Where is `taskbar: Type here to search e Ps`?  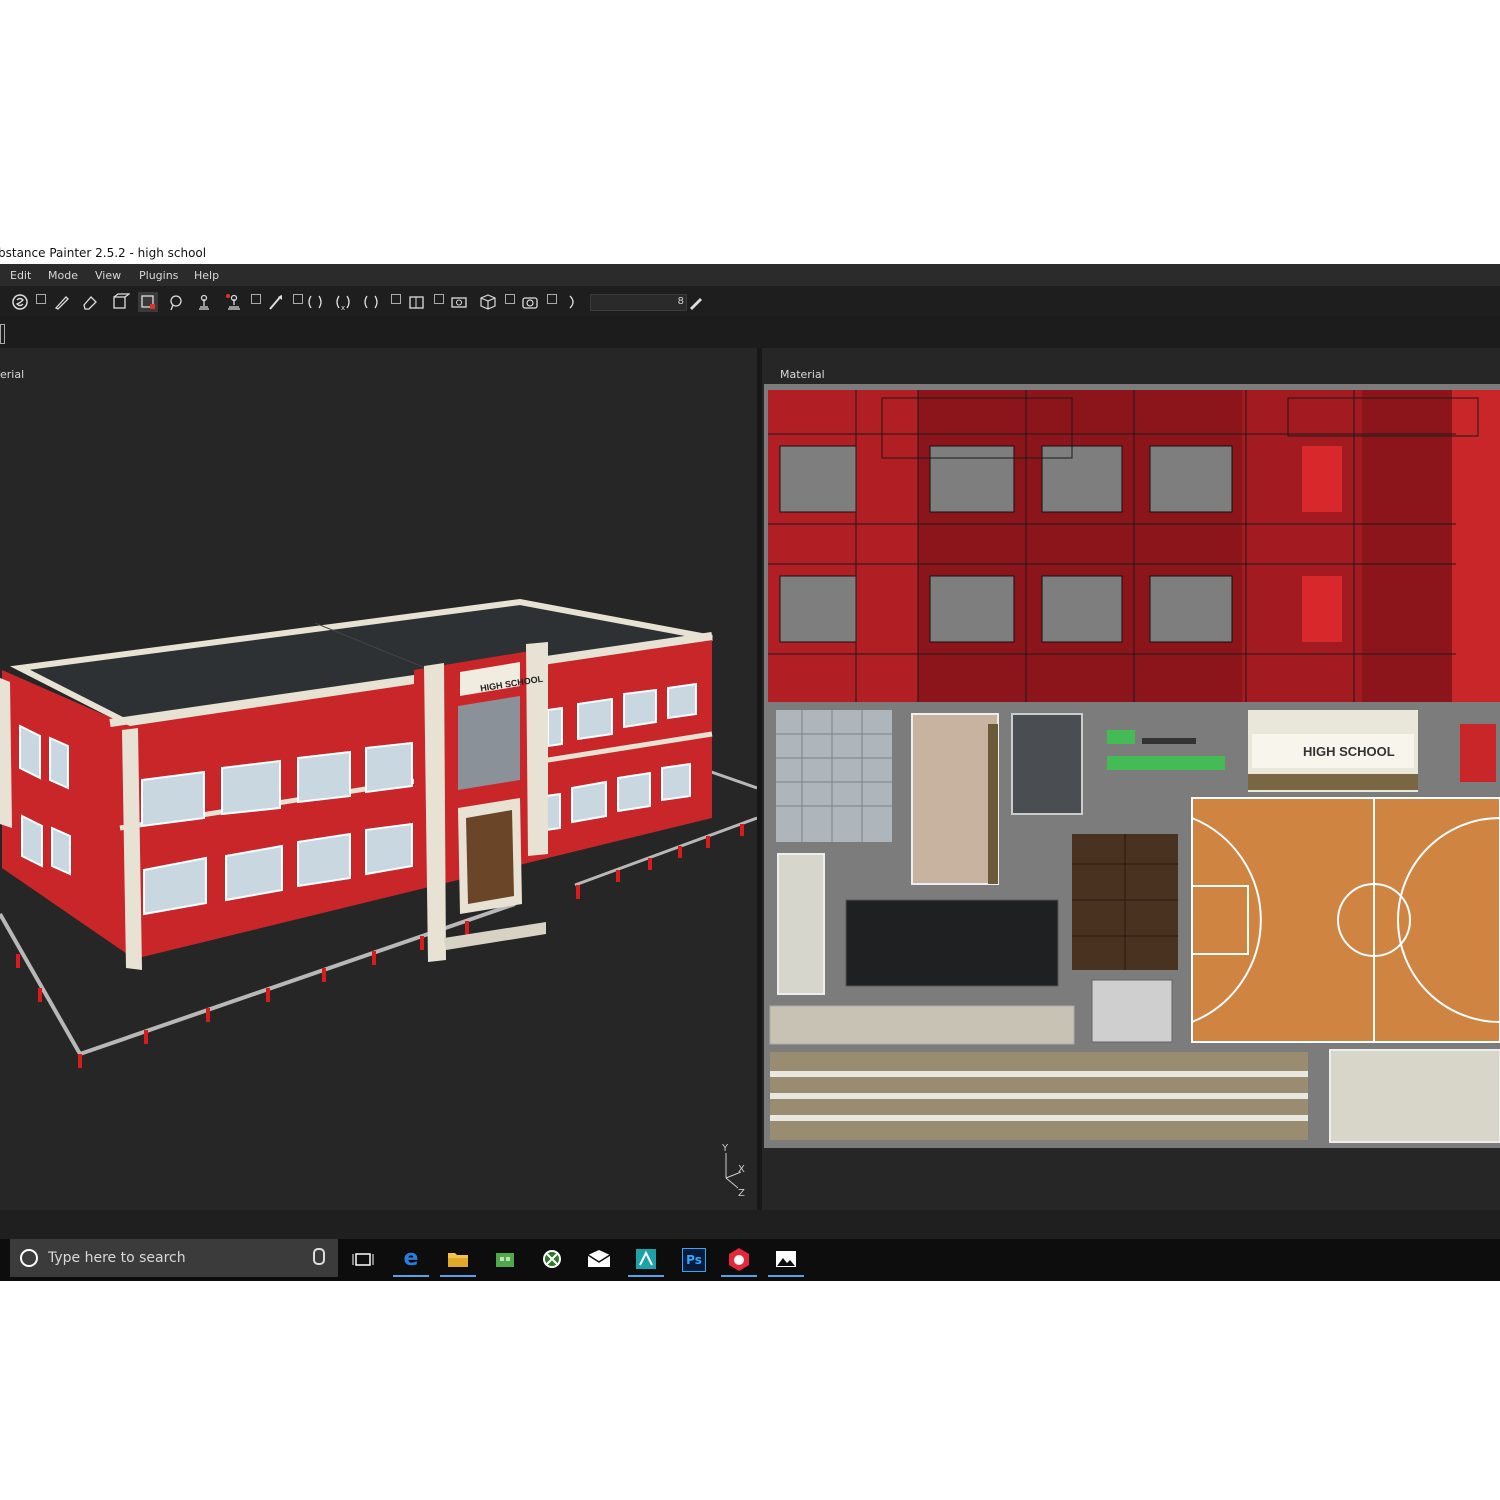 taskbar: Type here to search e Ps is located at coordinates (750, 1260).